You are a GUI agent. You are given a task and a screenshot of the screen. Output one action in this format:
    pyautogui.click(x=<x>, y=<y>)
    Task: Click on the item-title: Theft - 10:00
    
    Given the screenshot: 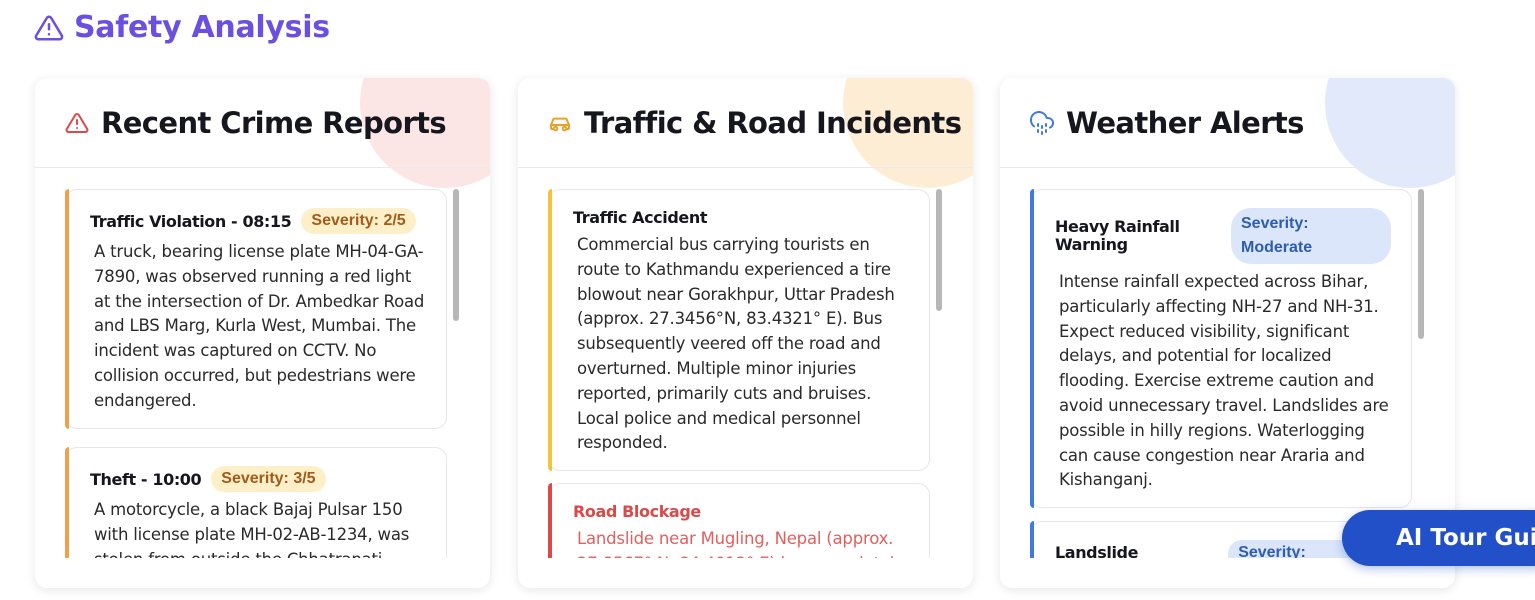 What is the action you would take?
    pyautogui.click(x=146, y=479)
    